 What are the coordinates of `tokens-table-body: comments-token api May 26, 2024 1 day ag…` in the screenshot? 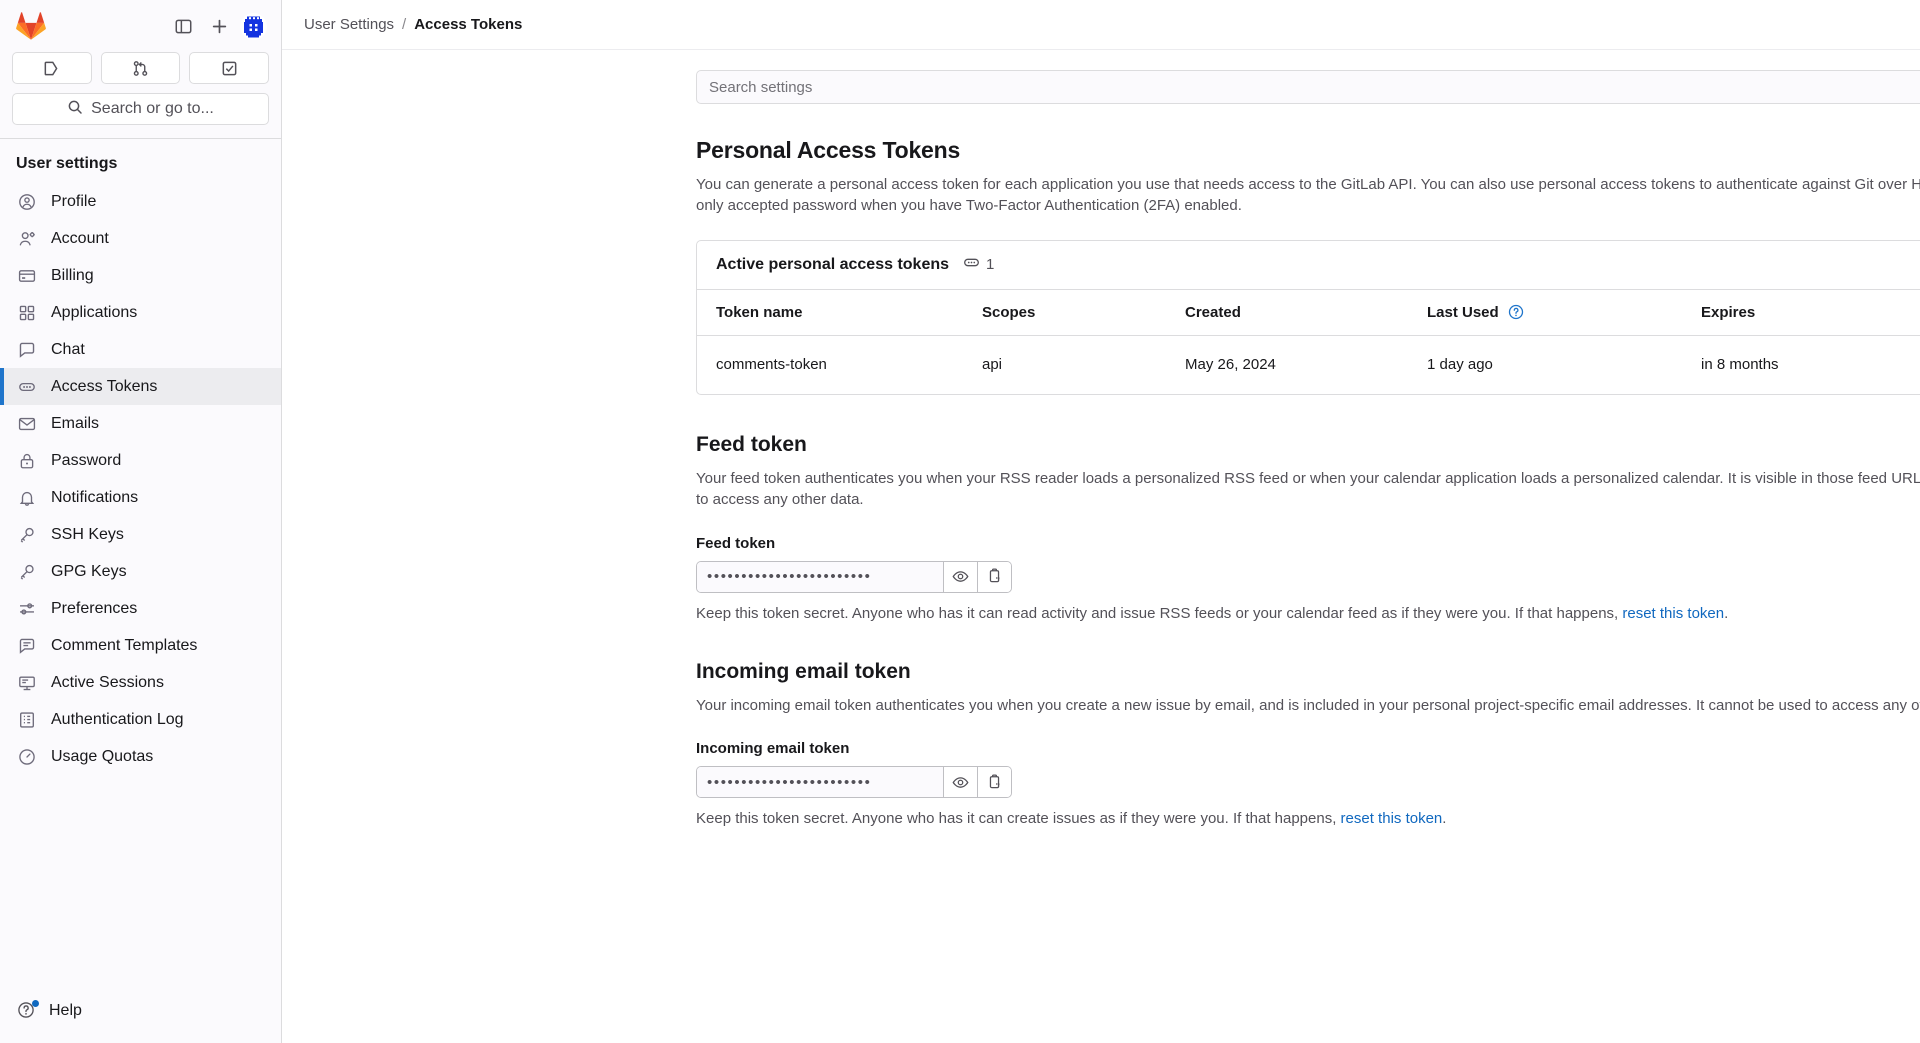 It's located at (1308, 364).